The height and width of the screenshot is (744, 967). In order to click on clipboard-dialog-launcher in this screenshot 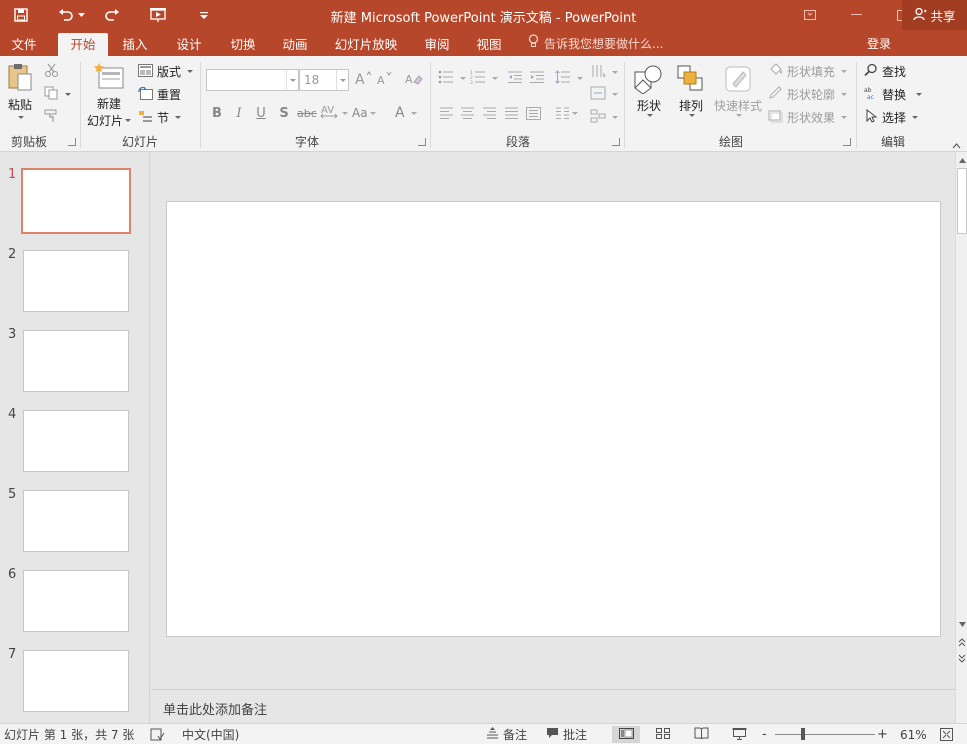, I will do `click(72, 142)`.